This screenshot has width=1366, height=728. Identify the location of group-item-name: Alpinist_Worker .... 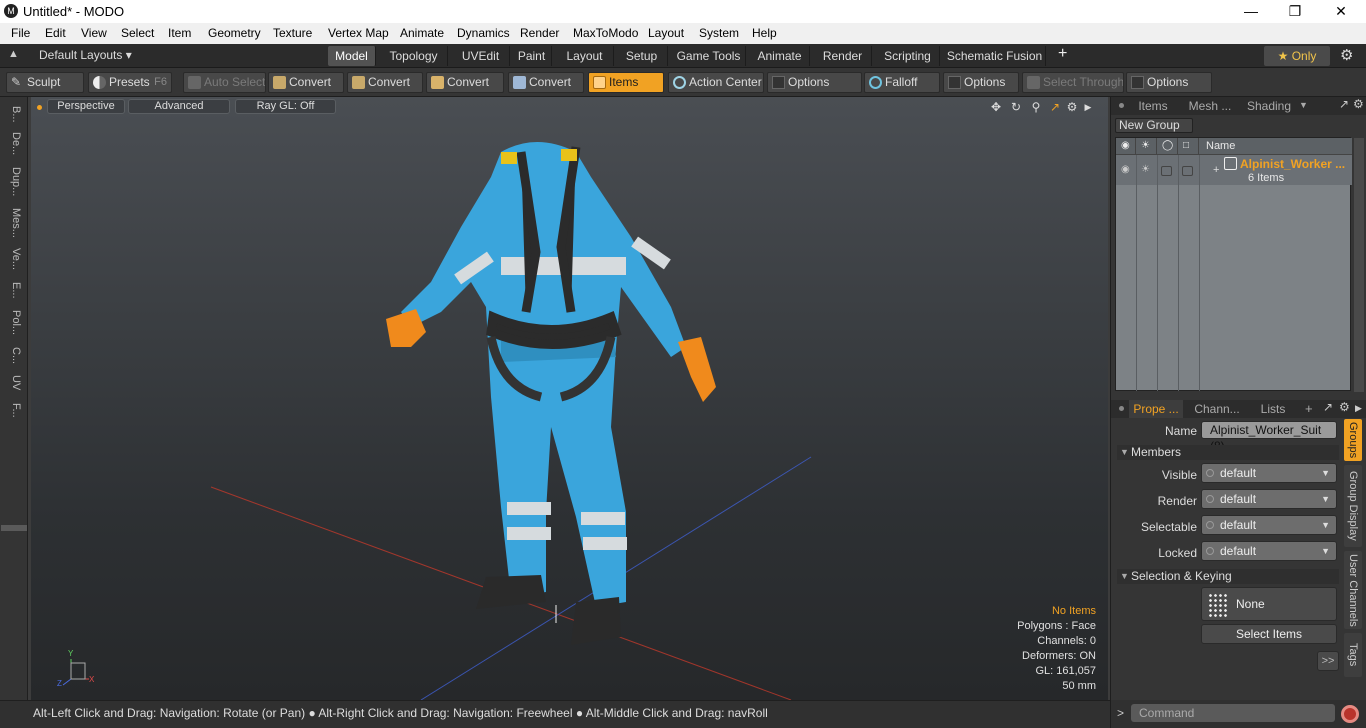
(1292, 164).